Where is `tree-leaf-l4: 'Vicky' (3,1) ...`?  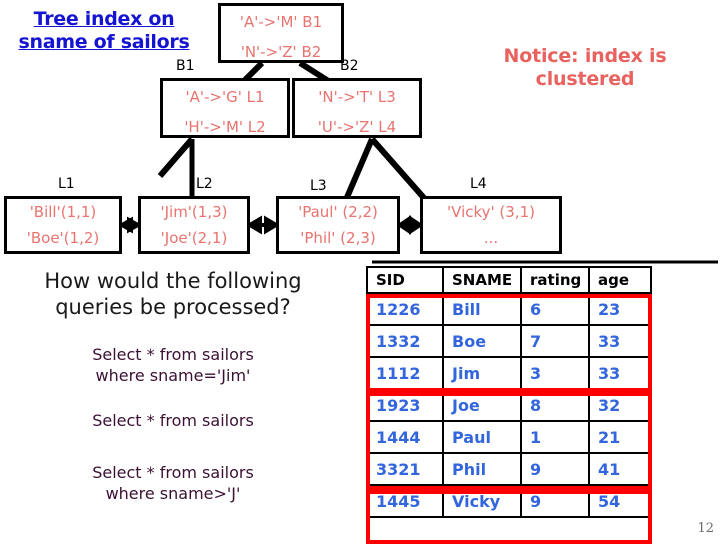 tree-leaf-l4: 'Vicky' (3,1) ... is located at coordinates (491, 225).